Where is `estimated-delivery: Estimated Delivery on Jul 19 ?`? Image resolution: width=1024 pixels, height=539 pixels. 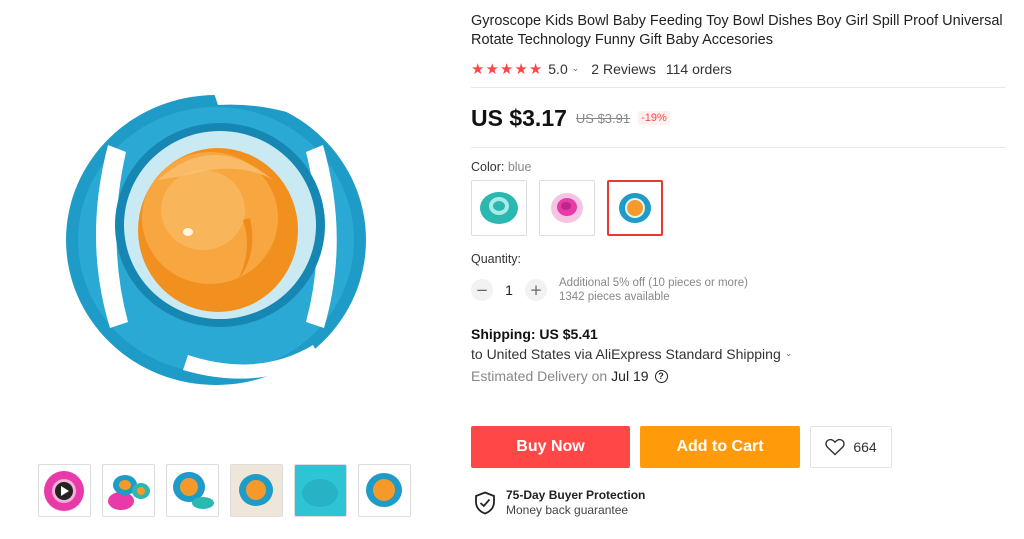
estimated-delivery: Estimated Delivery on Jul 19 ? is located at coordinates (741, 376).